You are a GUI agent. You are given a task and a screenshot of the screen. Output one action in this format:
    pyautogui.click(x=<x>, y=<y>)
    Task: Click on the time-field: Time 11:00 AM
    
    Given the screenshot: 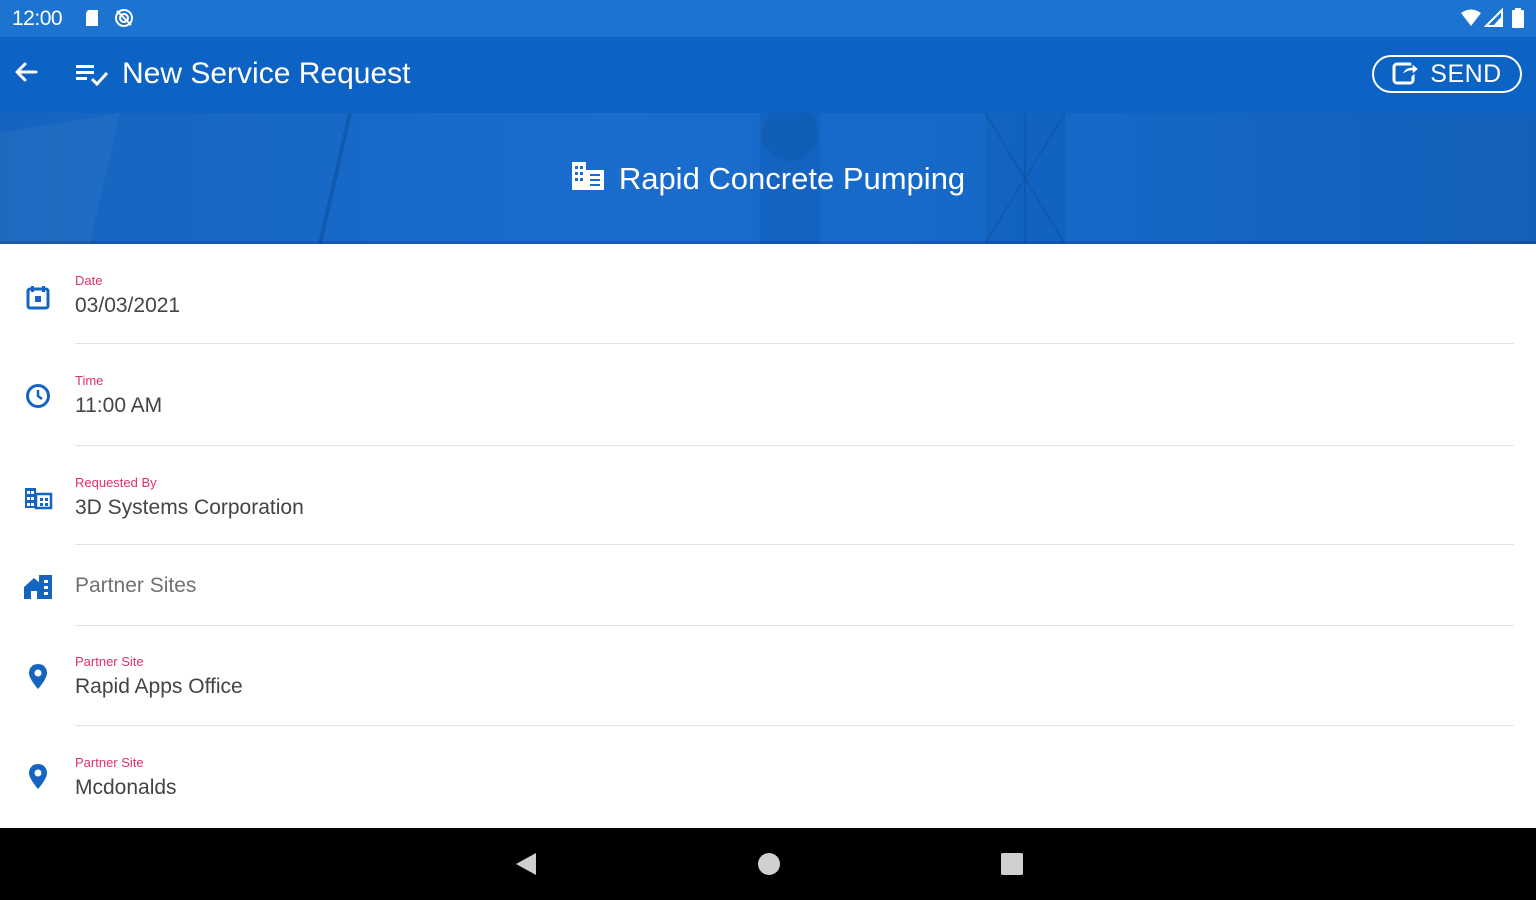 What is the action you would take?
    pyautogui.click(x=768, y=395)
    